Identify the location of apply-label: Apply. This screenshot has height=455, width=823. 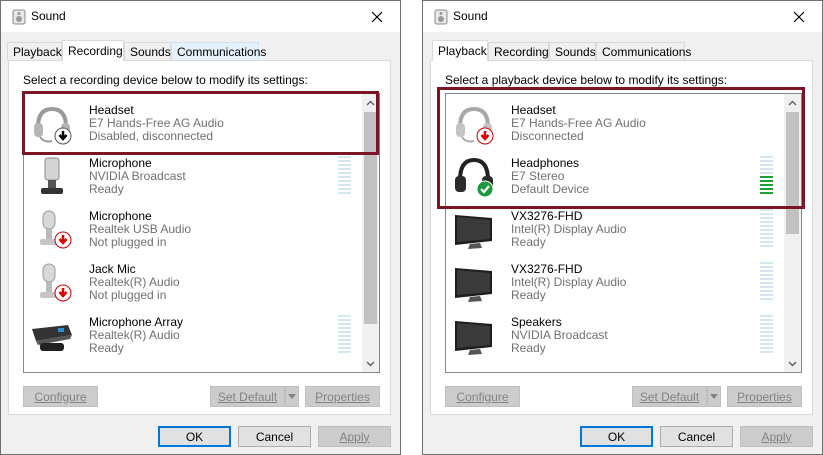
(776, 436).